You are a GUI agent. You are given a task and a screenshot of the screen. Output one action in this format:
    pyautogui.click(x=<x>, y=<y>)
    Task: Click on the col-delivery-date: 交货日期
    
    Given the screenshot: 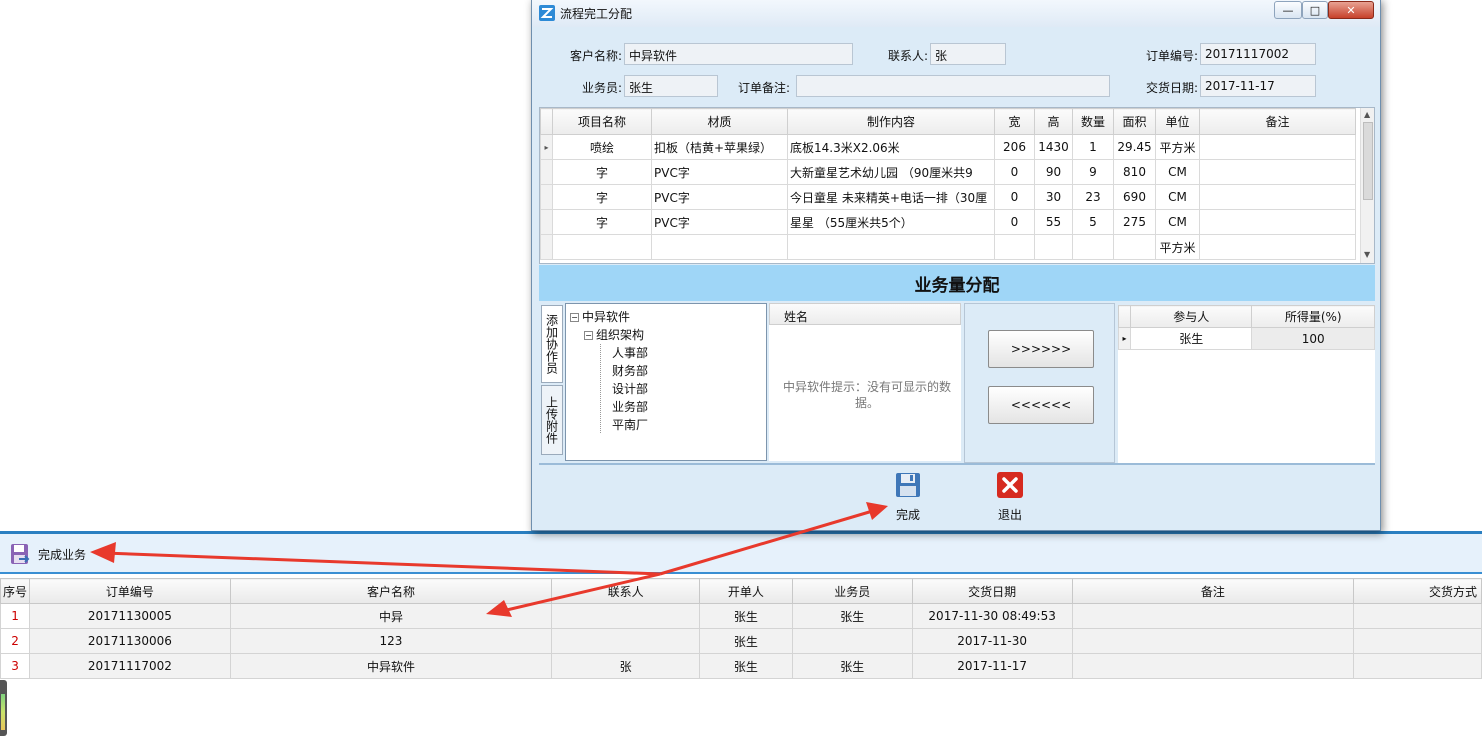 What is the action you would take?
    pyautogui.click(x=992, y=591)
    